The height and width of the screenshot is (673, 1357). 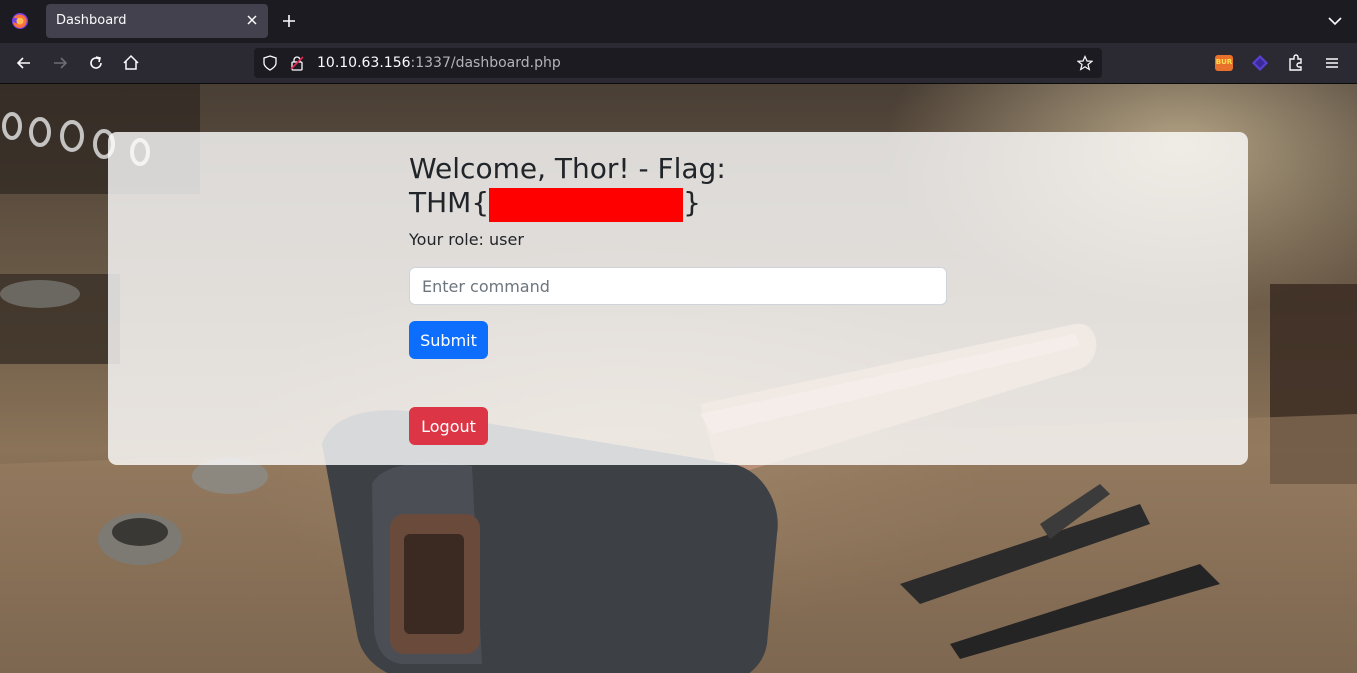 I want to click on flag-redaction-box, so click(x=586, y=205).